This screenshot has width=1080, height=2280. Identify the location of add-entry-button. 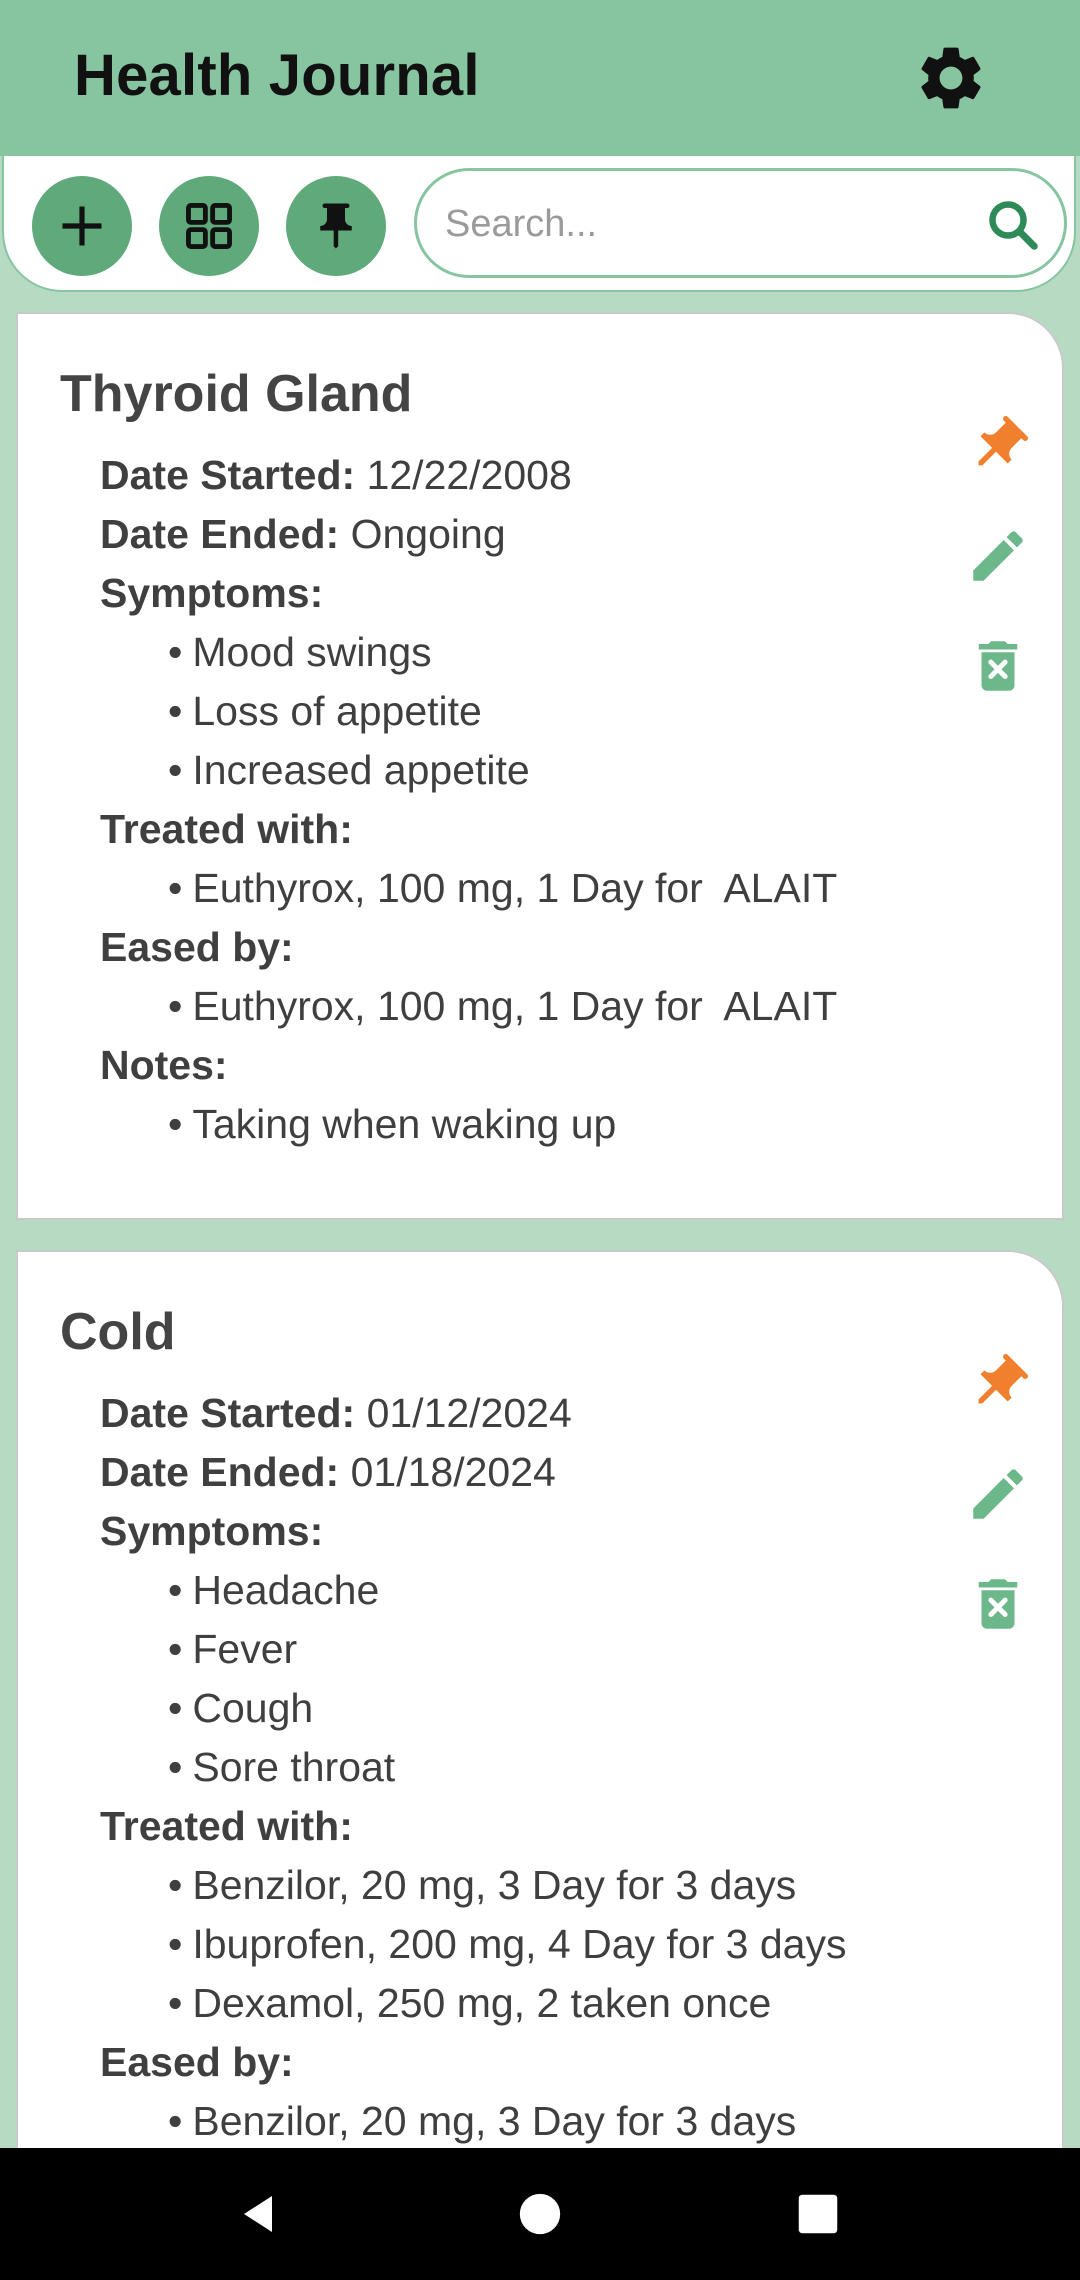
(82, 226).